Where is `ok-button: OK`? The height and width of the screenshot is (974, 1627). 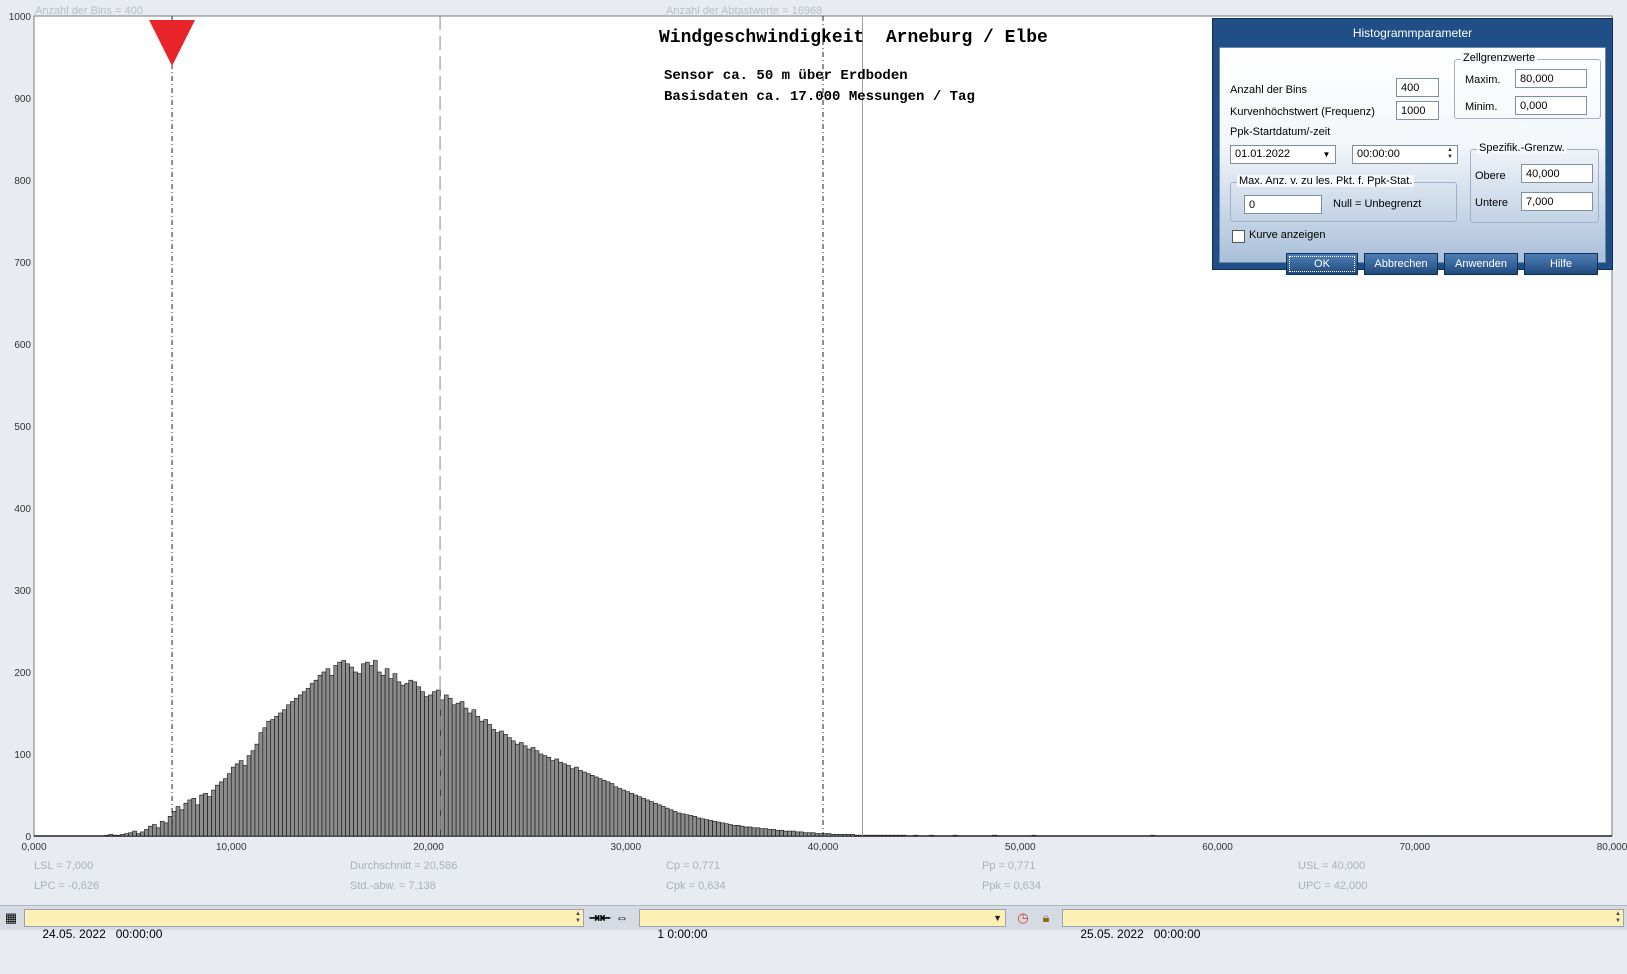 ok-button: OK is located at coordinates (1322, 264).